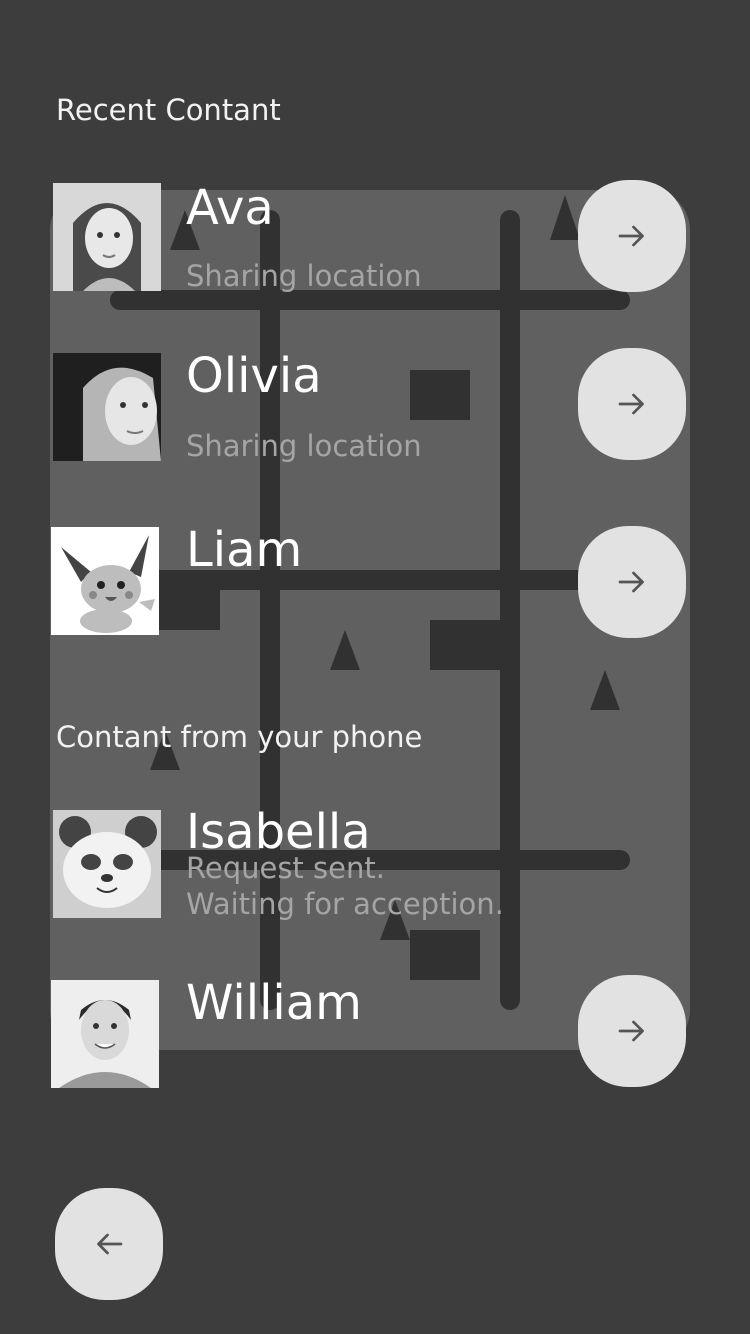 This screenshot has width=750, height=1334. I want to click on man-portrait-icon, so click(105, 1034).